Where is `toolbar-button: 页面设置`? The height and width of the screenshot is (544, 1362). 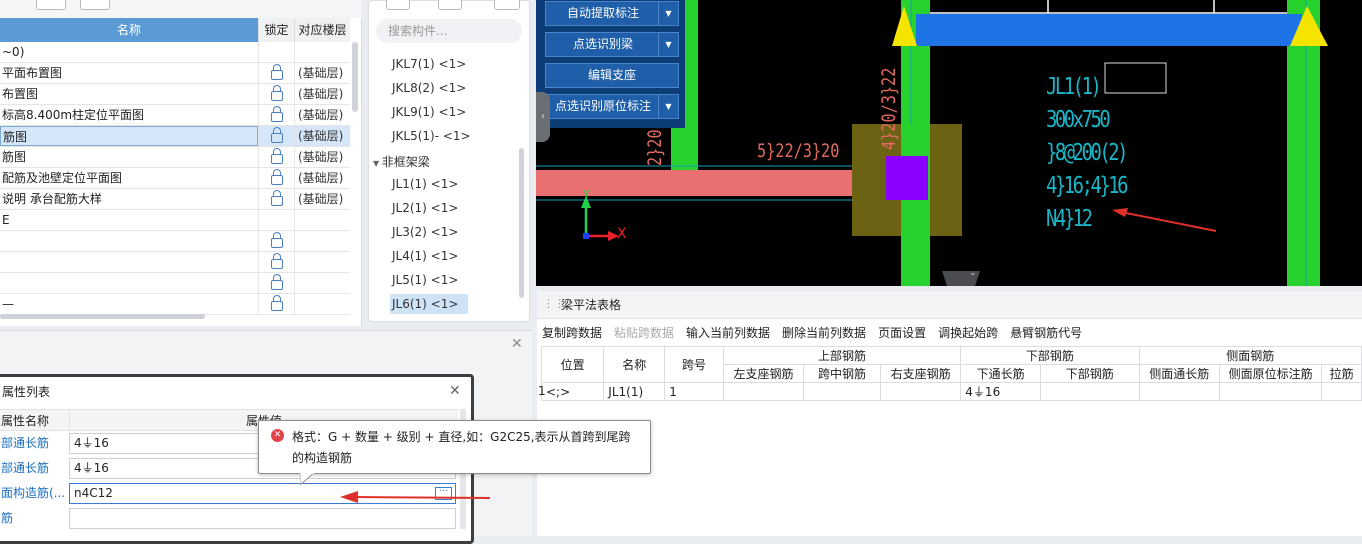 toolbar-button: 页面设置 is located at coordinates (902, 333).